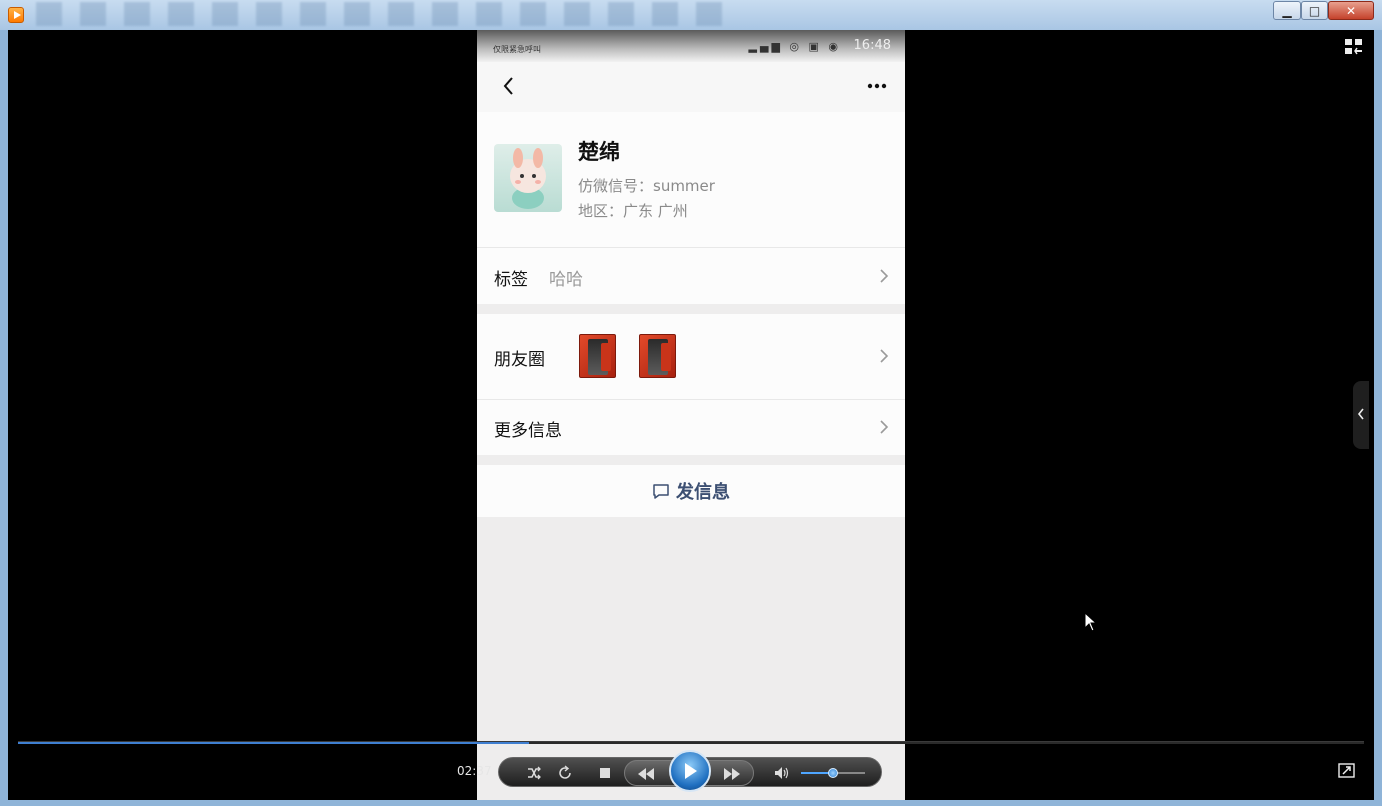  Describe the element at coordinates (877, 86) in the screenshot. I see `more-dots-icon` at that location.